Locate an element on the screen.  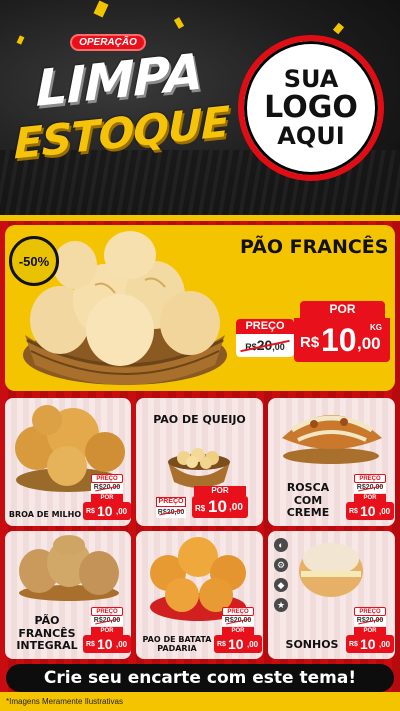
product-name: SONHOS is located at coordinates (312, 644).